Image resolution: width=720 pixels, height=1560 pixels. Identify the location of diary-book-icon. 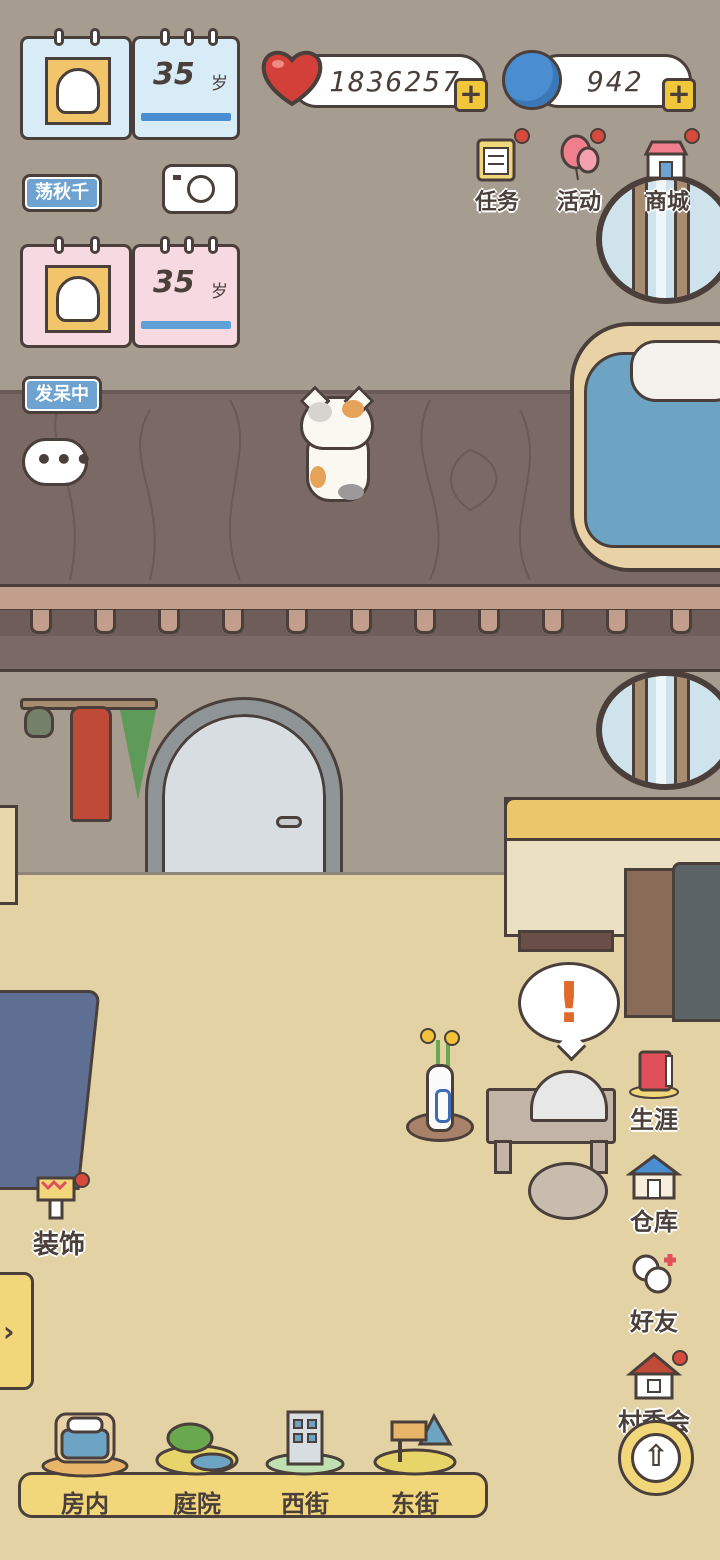
(654, 1074).